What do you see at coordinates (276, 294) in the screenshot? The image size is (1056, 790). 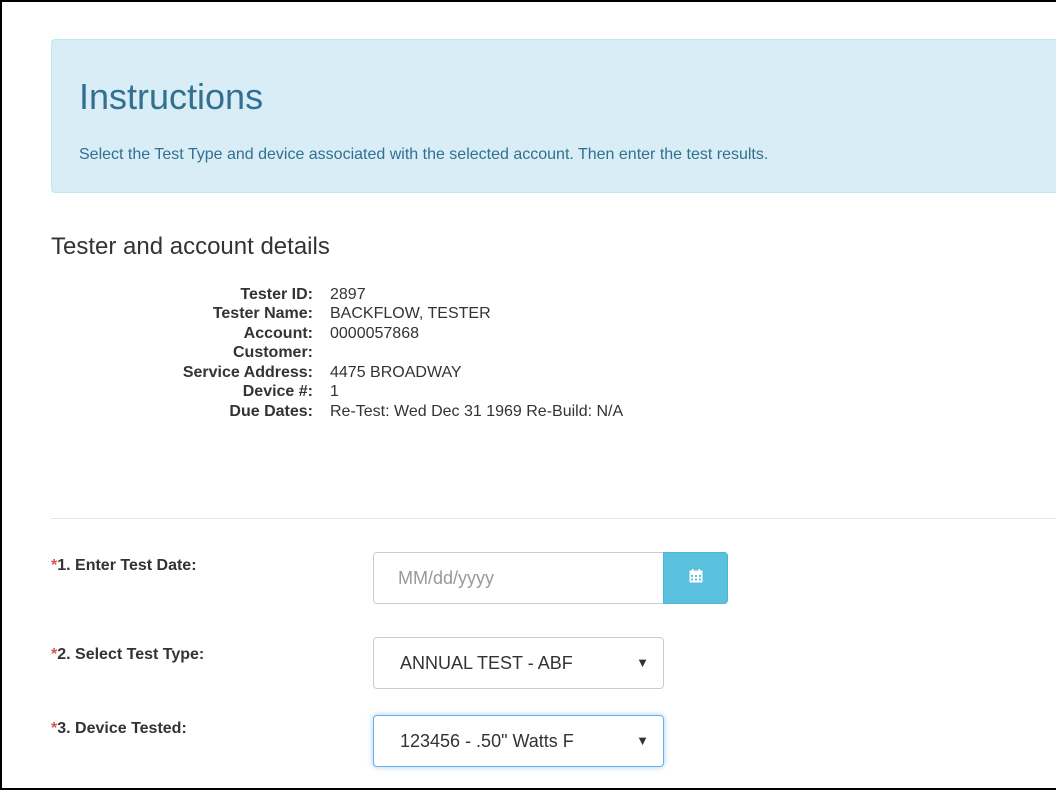 I see `detail-label: Tester ID:` at bounding box center [276, 294].